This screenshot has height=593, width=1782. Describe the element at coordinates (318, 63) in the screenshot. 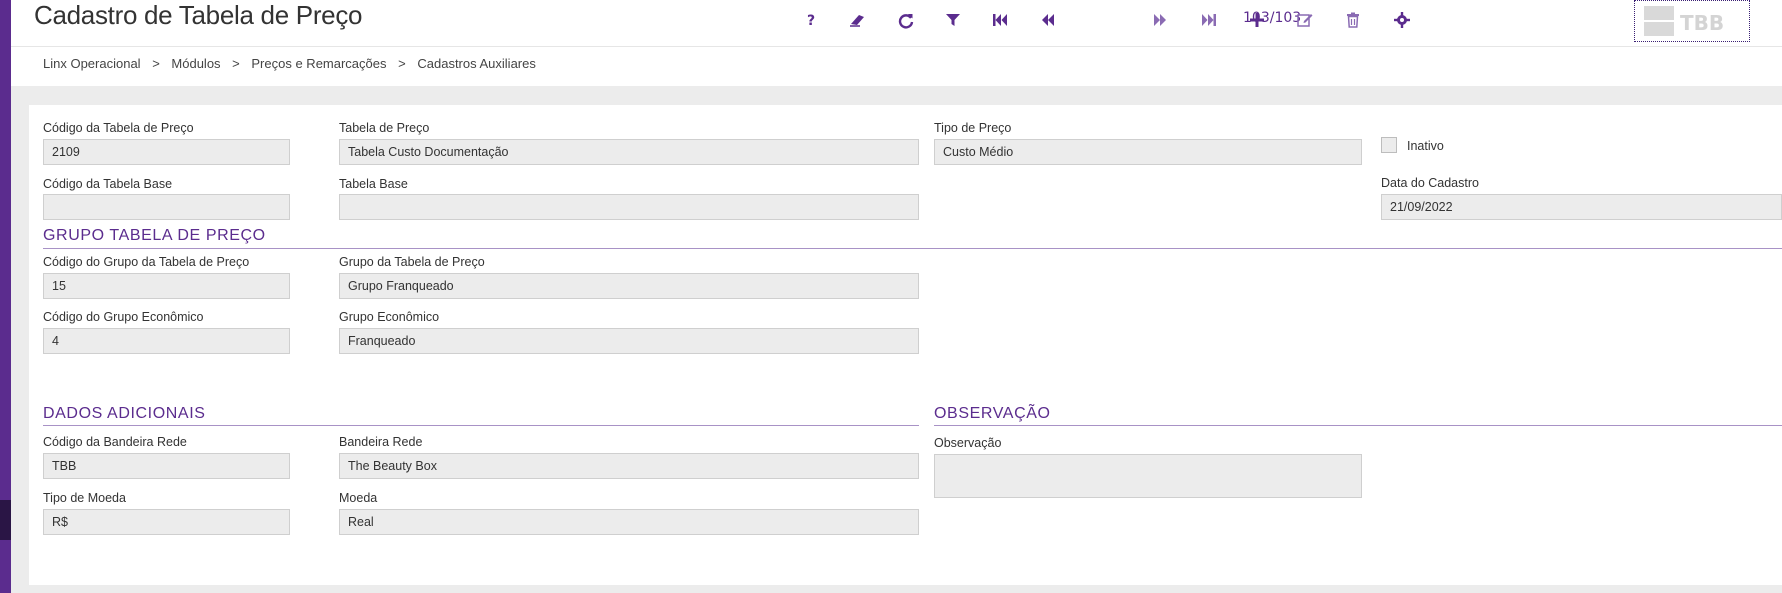

I see `breadcrumb-item: Preços e Remarcações` at that location.